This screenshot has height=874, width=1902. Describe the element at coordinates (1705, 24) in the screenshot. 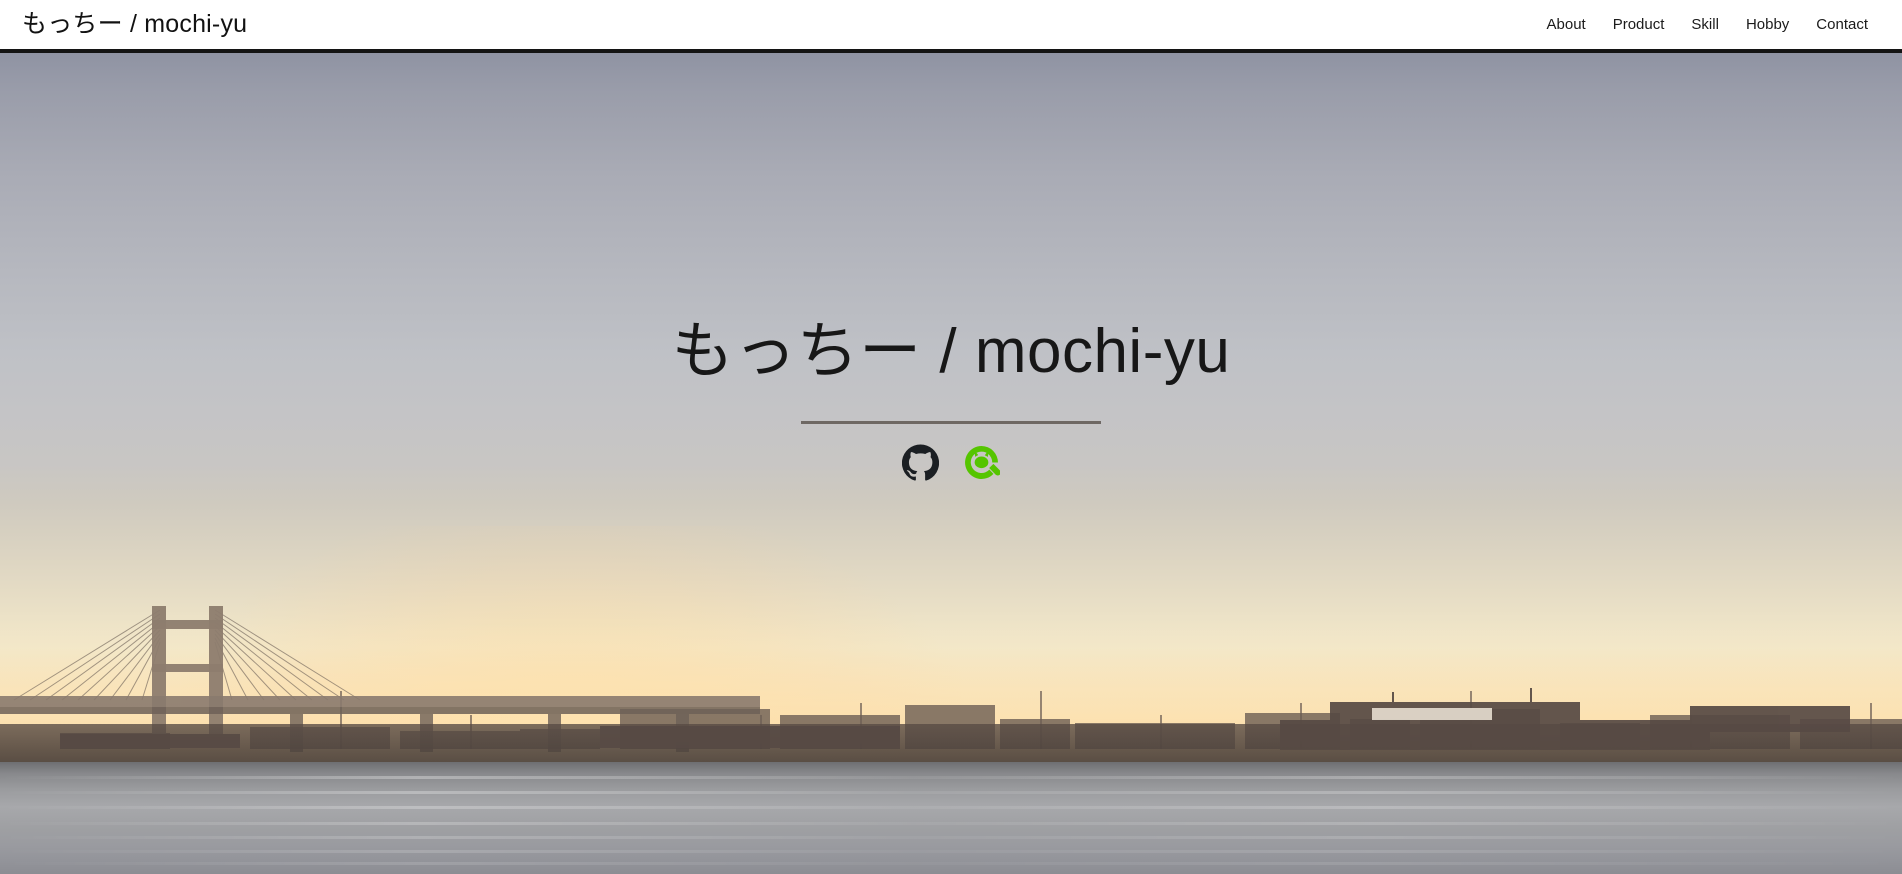

I see `nav-link-skill: Skill` at that location.